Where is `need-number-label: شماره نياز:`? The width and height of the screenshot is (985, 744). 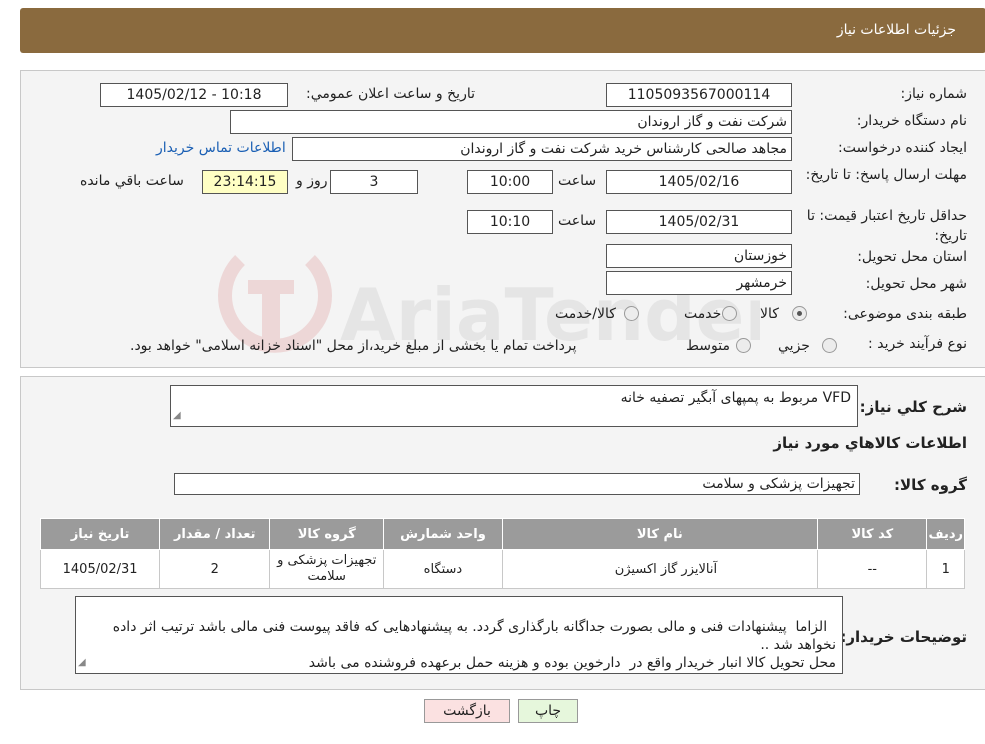 need-number-label: شماره نياز: is located at coordinates (934, 94).